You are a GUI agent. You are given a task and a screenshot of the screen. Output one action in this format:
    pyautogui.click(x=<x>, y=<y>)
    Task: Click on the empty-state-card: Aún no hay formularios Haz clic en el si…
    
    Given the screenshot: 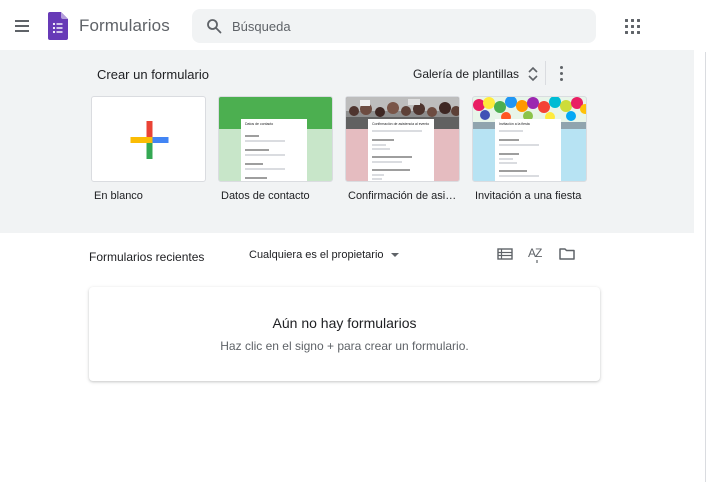 What is the action you would take?
    pyautogui.click(x=344, y=334)
    